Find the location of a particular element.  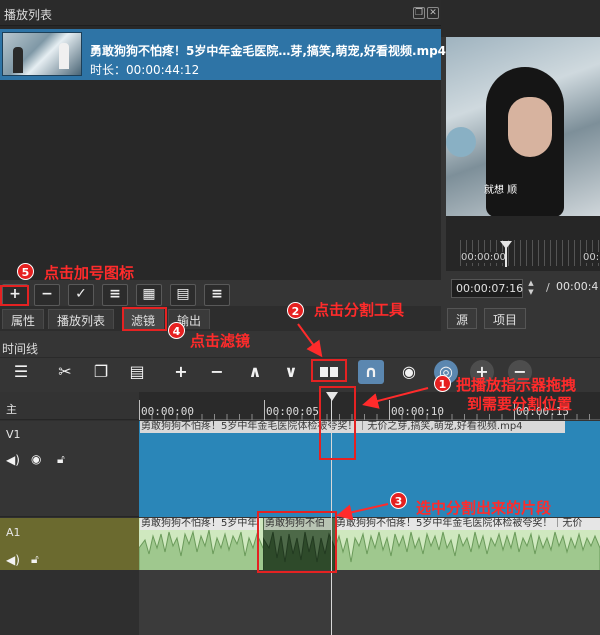

step-1-badge: 1 is located at coordinates (442, 383).